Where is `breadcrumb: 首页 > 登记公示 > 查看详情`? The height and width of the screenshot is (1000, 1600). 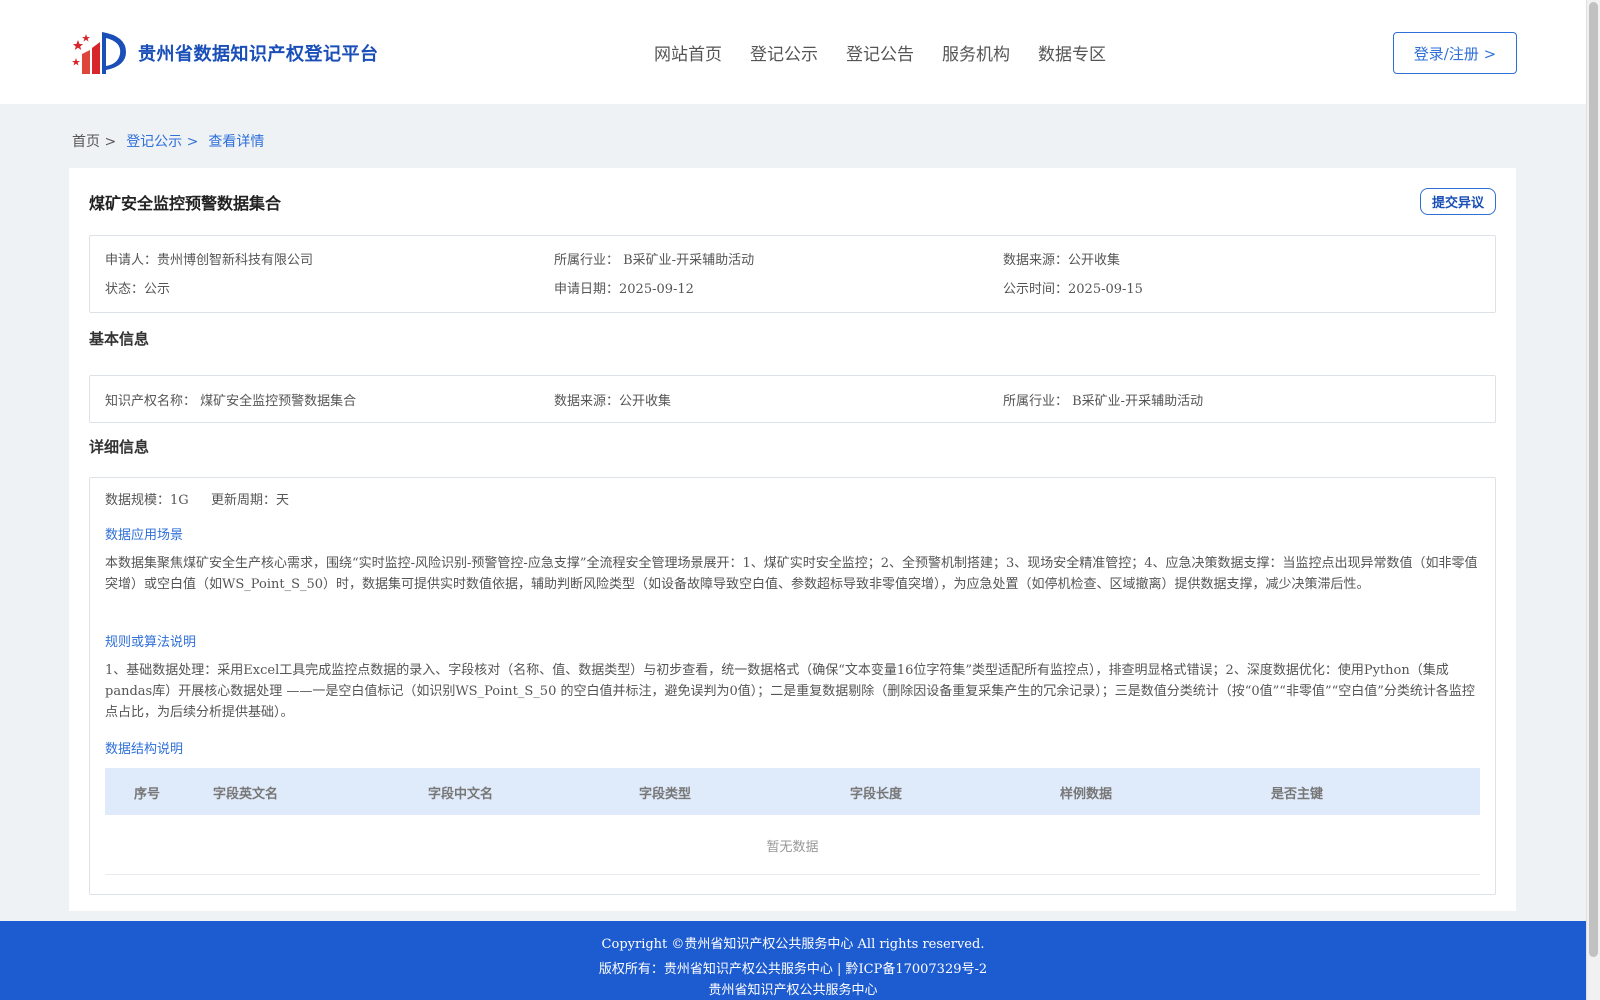 breadcrumb: 首页 > 登记公示 > 查看详情 is located at coordinates (173, 141).